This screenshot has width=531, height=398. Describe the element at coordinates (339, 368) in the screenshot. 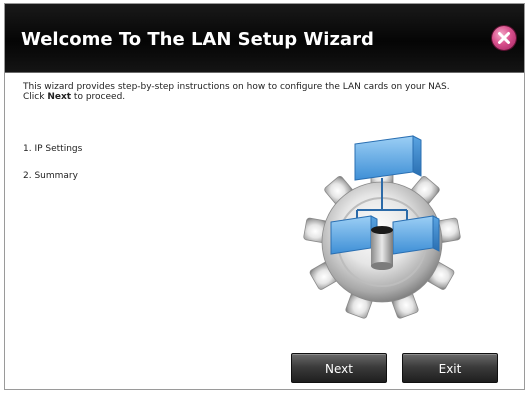

I see `next-button: Next` at that location.